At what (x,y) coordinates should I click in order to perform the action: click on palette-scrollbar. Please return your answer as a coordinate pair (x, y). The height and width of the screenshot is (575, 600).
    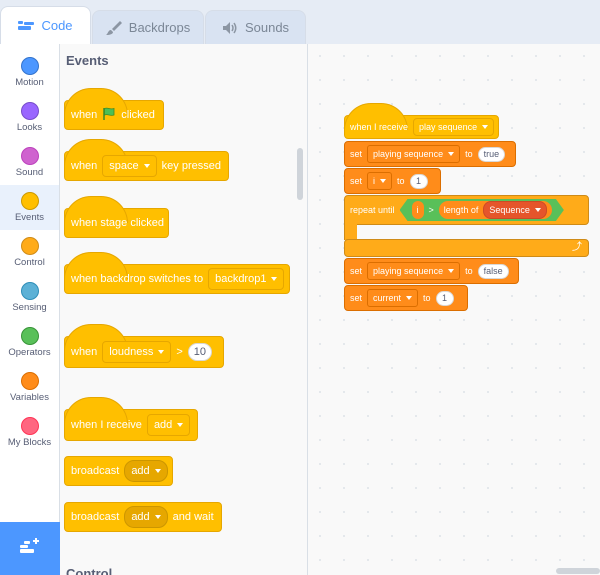
    Looking at the image, I should click on (300, 174).